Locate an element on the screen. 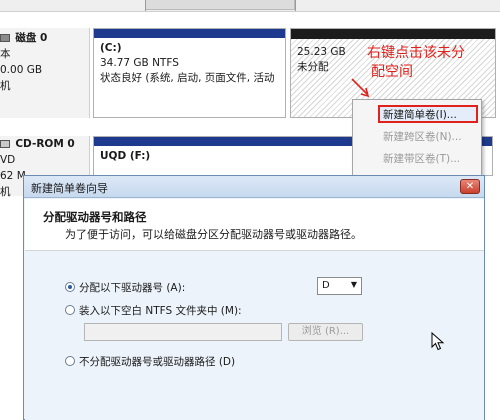 The width and height of the screenshot is (500, 420). radio-assign-letter is located at coordinates (70, 287).